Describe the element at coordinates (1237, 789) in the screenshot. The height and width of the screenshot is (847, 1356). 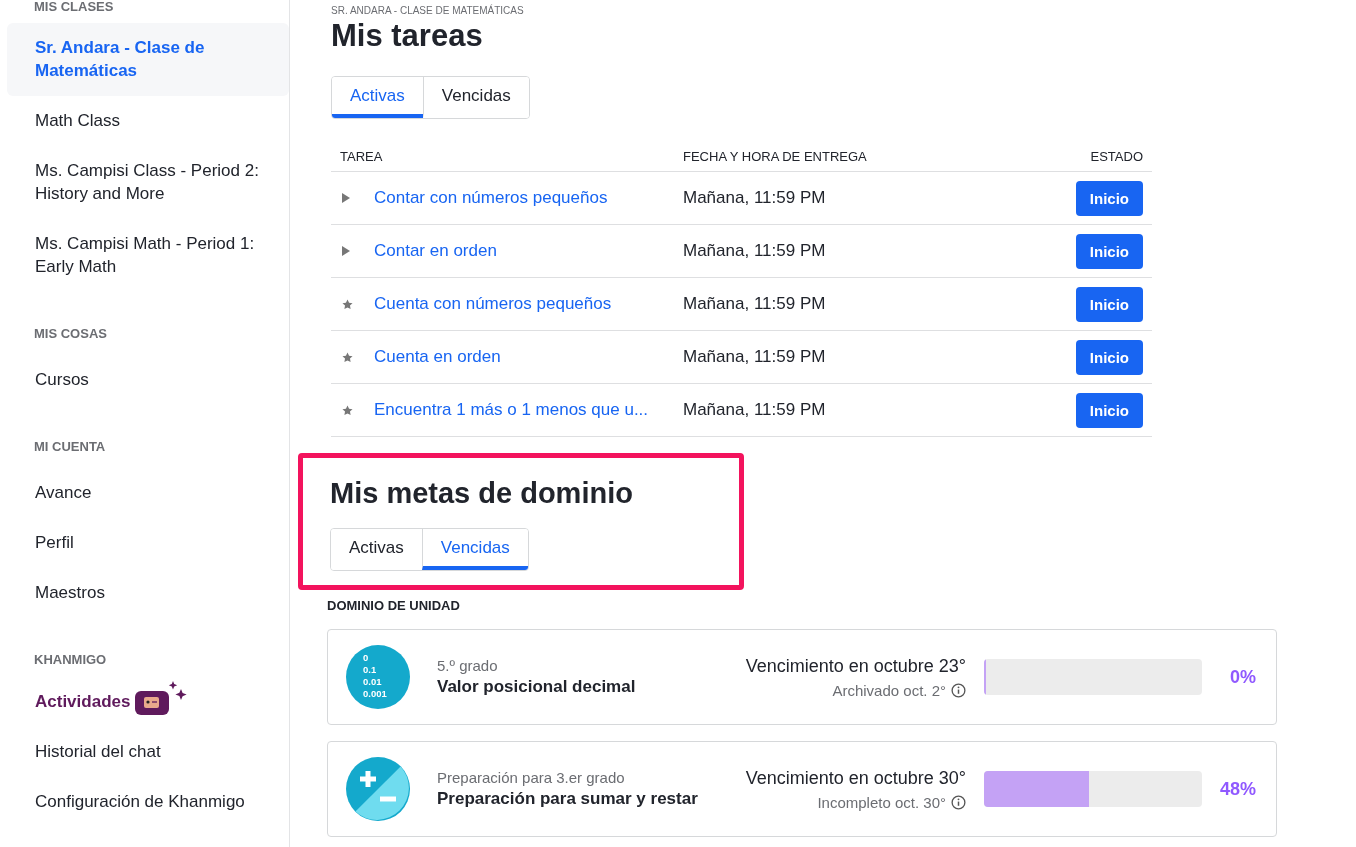
I see `percent-text: 48%` at that location.